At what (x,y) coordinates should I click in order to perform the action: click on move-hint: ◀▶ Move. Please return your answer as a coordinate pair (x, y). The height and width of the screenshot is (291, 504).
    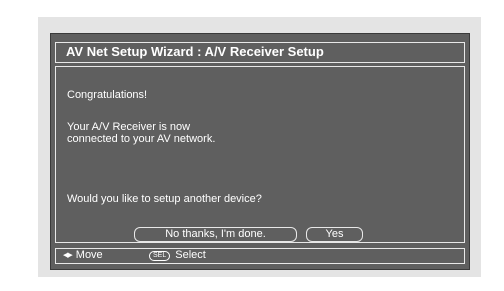
    Looking at the image, I should click on (83, 255).